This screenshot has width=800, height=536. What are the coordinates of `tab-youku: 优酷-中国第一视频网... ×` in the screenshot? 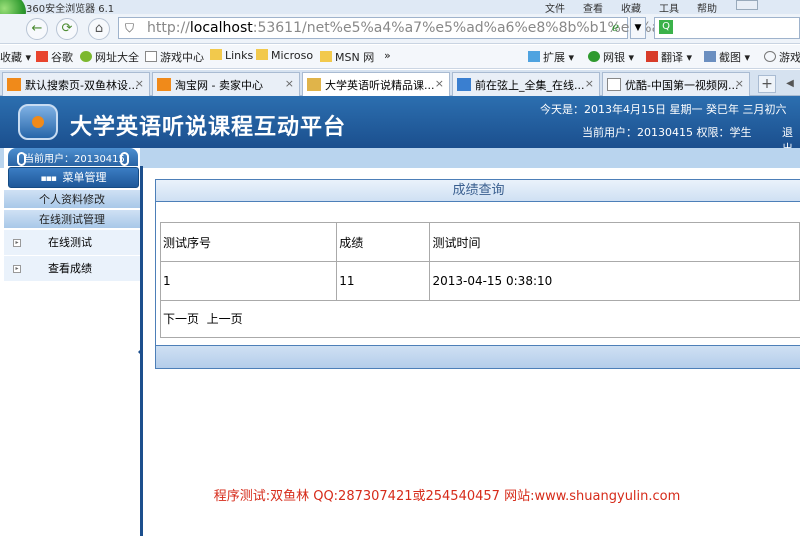 It's located at (676, 84).